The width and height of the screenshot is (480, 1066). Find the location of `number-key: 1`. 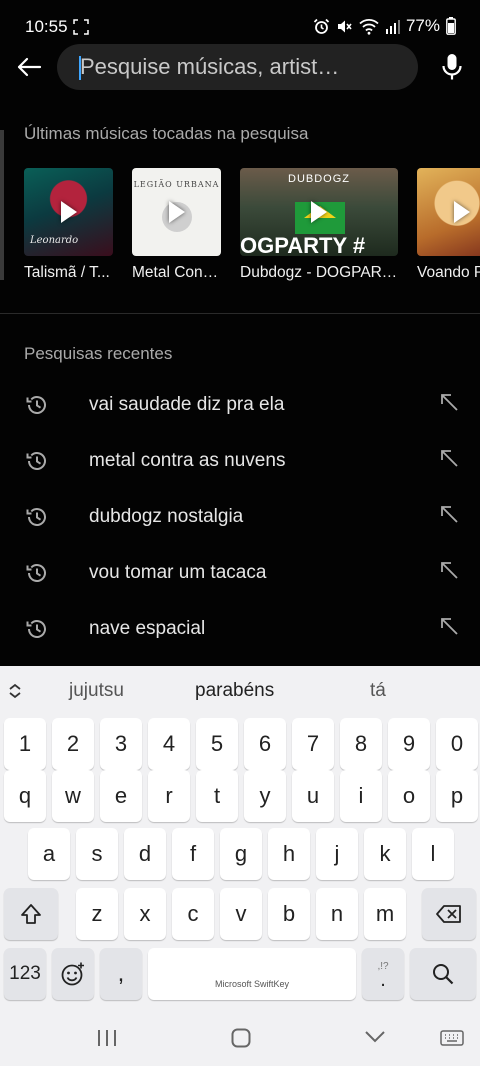

number-key: 1 is located at coordinates (25, 744).